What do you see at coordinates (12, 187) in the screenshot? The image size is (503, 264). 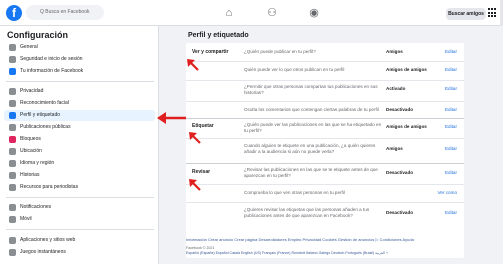 I see `news-icon` at bounding box center [12, 187].